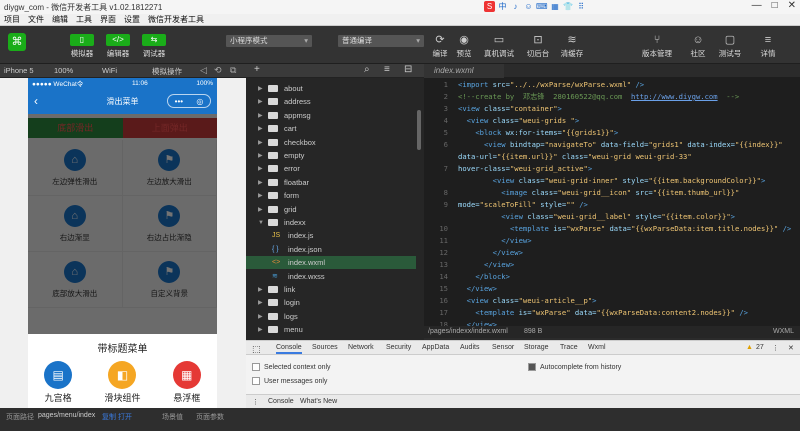 This screenshot has height=431, width=800. I want to click on remote-debug-button: ▭ 真机调试, so click(499, 46).